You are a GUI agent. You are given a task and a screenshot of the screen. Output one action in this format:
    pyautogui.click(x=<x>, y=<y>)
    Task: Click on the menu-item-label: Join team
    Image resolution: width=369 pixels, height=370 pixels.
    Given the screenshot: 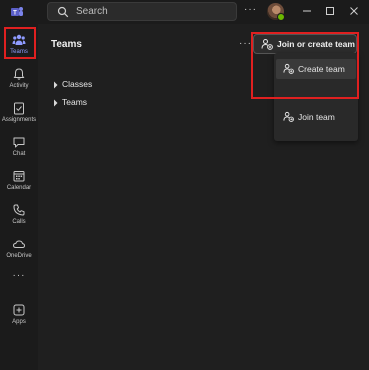 What is the action you would take?
    pyautogui.click(x=316, y=117)
    